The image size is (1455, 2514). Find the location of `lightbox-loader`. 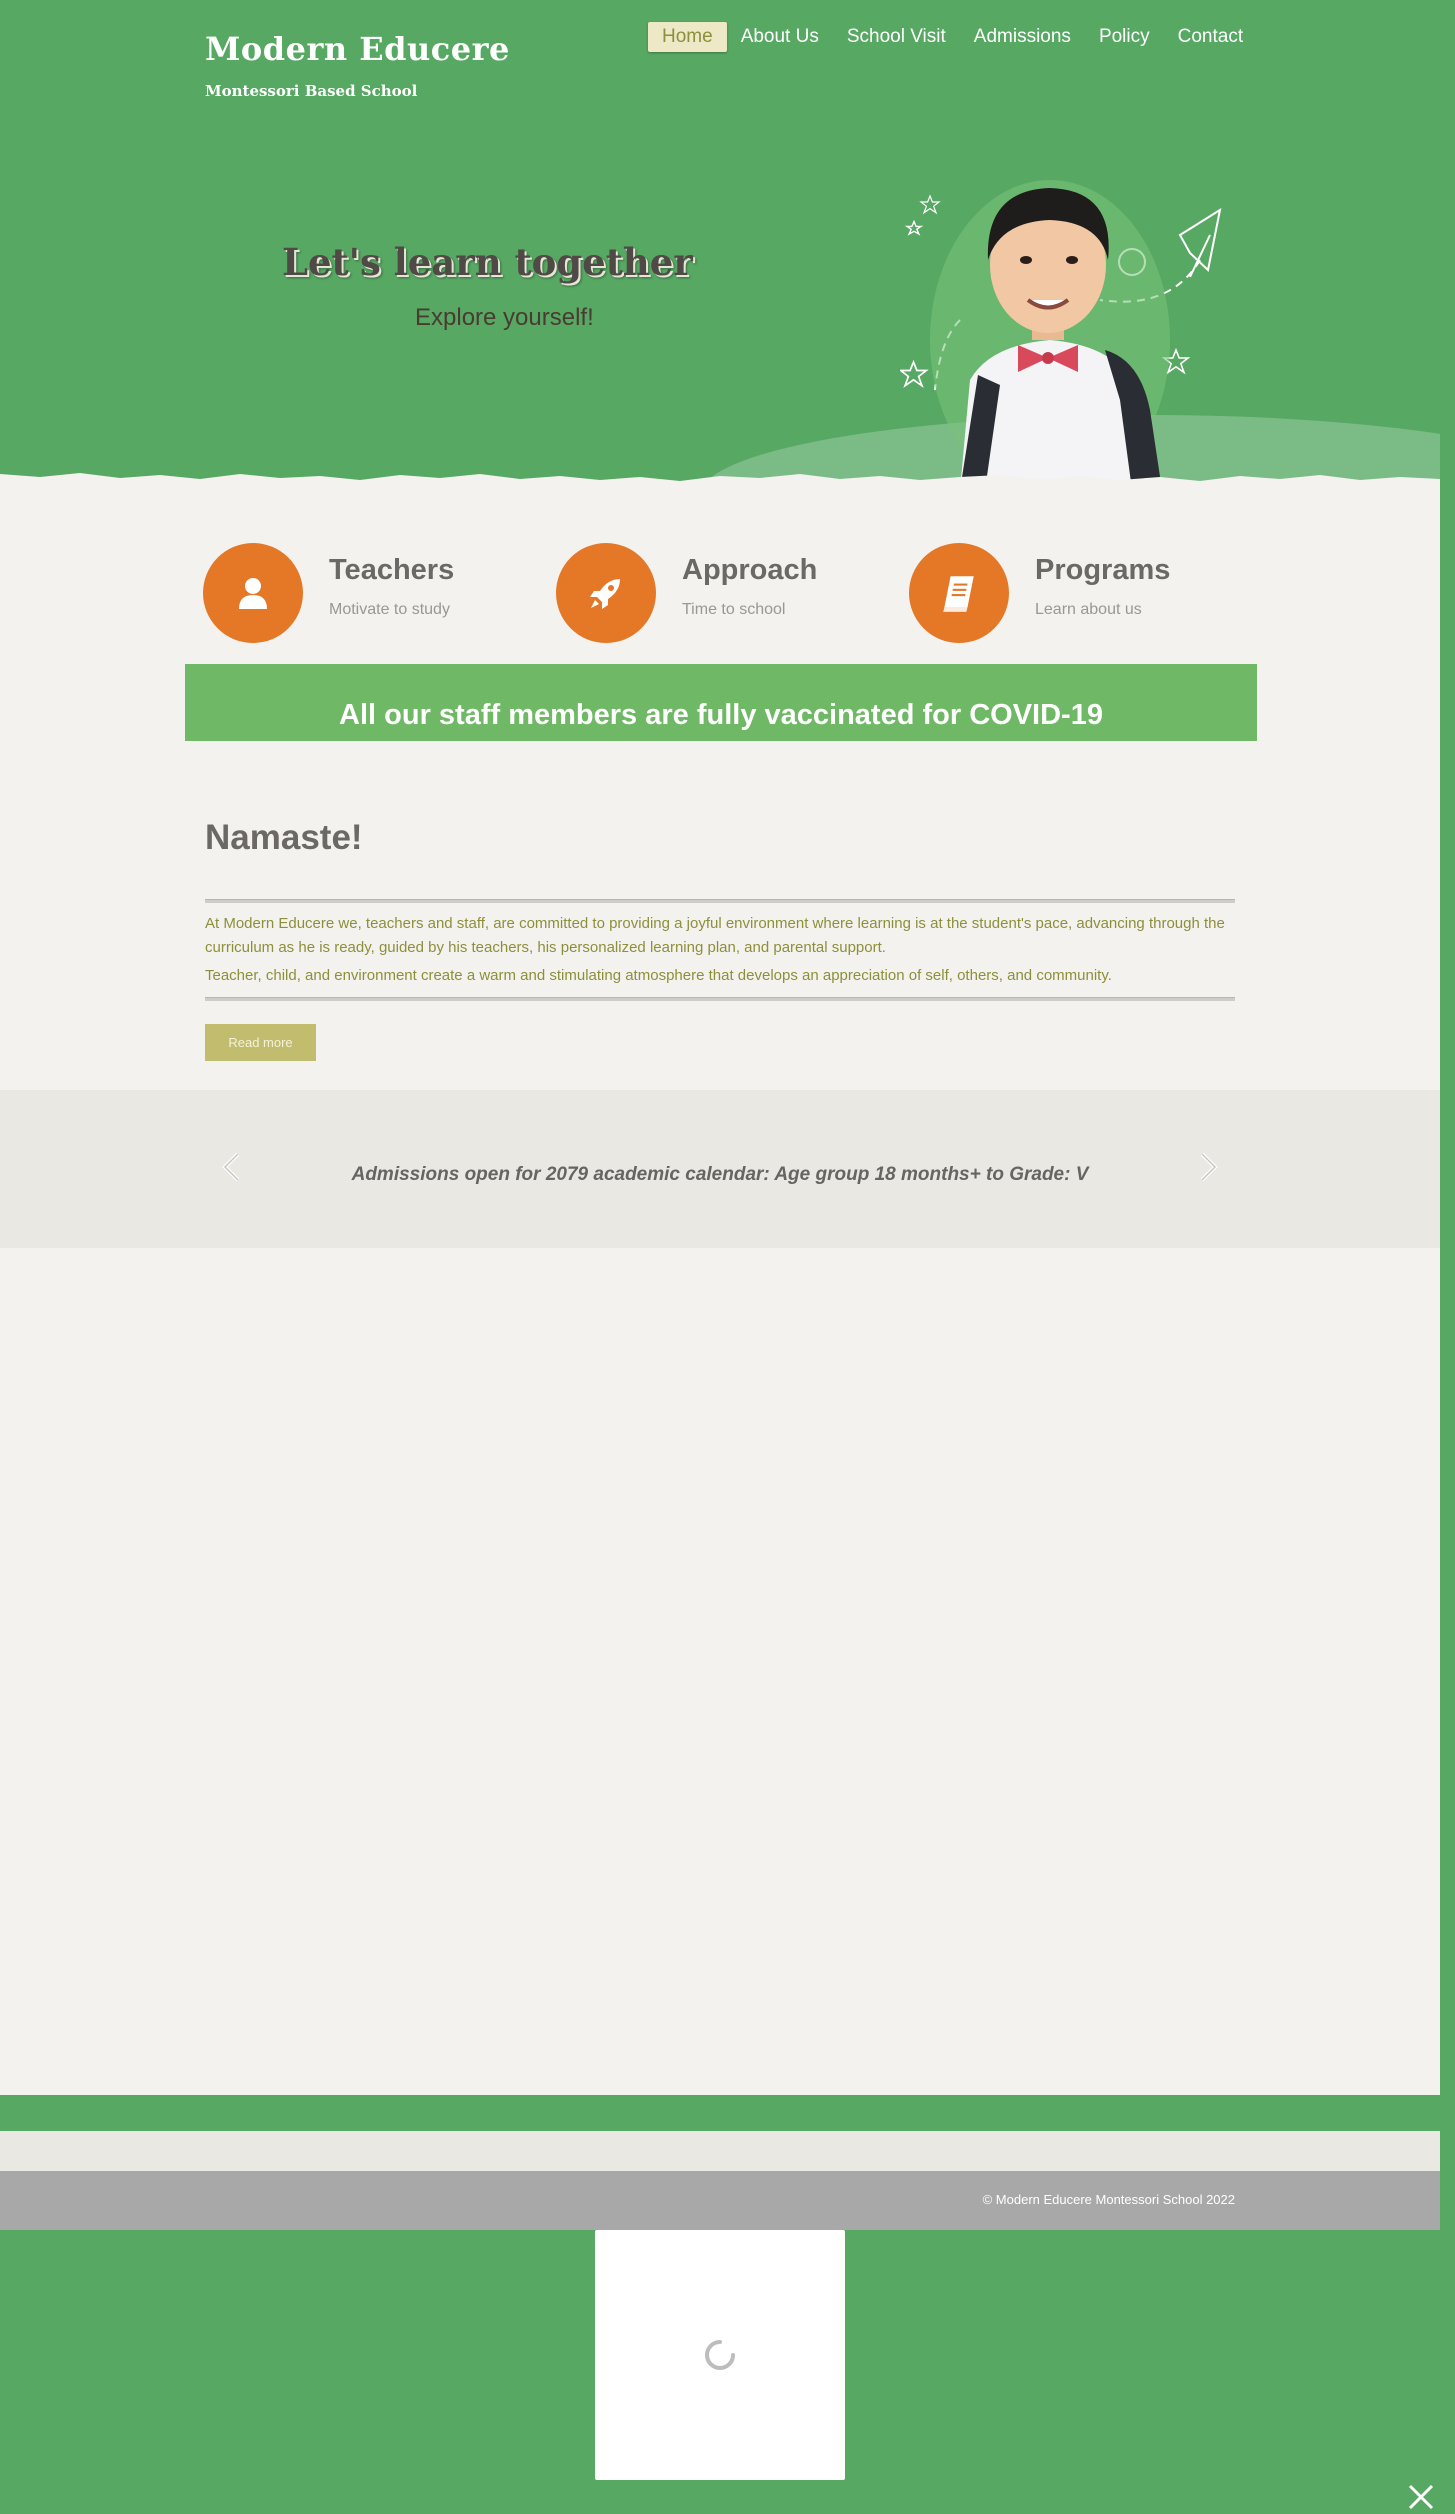

lightbox-loader is located at coordinates (720, 2355).